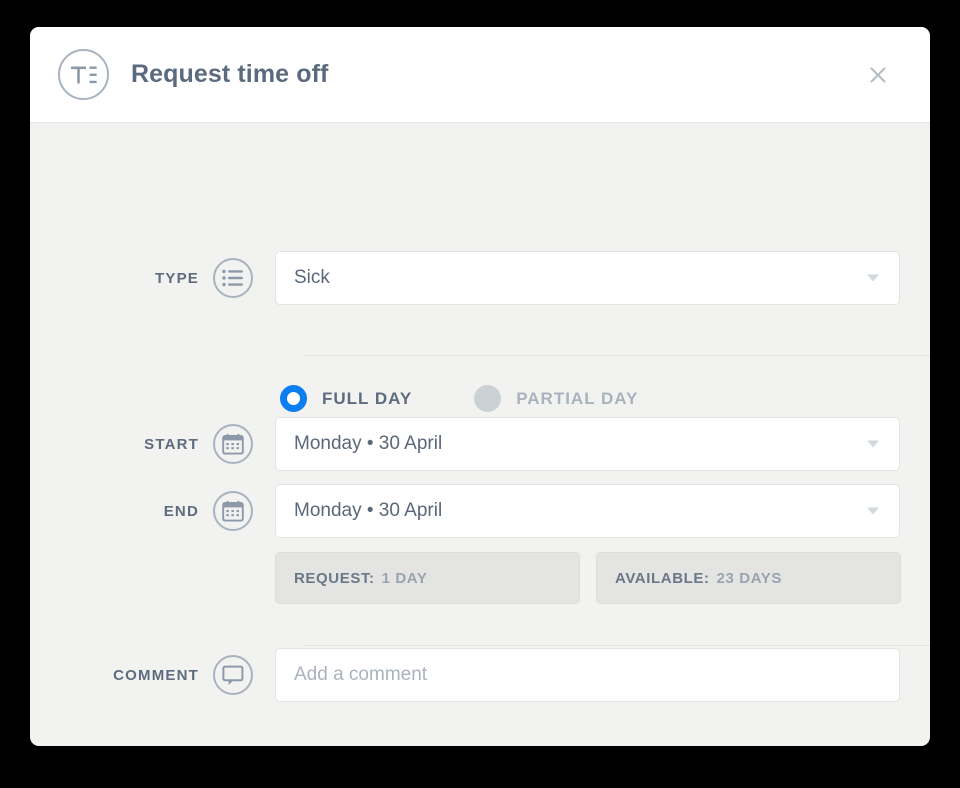 The height and width of the screenshot is (788, 960). I want to click on summary-row: REQUEST: 1 DAY AVAILABLE: 23 DAYS, so click(480, 578).